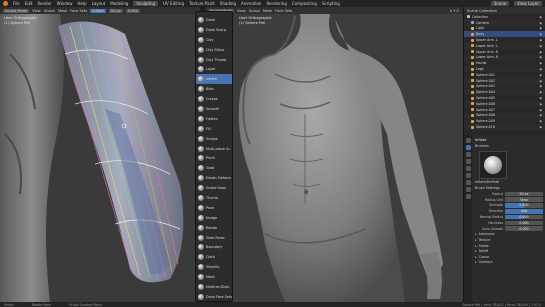 The width and height of the screenshot is (545, 307). I want to click on brush-item: Simplify, so click(214, 267).